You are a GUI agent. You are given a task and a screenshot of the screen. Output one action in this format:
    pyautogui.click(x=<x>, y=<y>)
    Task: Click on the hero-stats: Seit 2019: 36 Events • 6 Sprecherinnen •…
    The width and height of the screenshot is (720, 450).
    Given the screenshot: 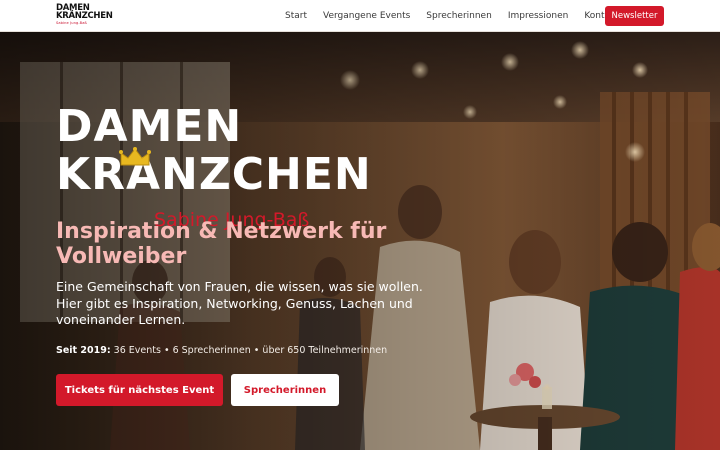 What is the action you would take?
    pyautogui.click(x=246, y=350)
    